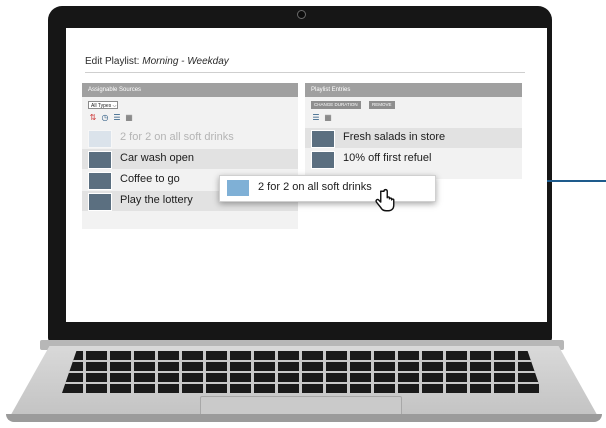  I want to click on list-item: 2 for 2 on all soft drinks, so click(190, 138).